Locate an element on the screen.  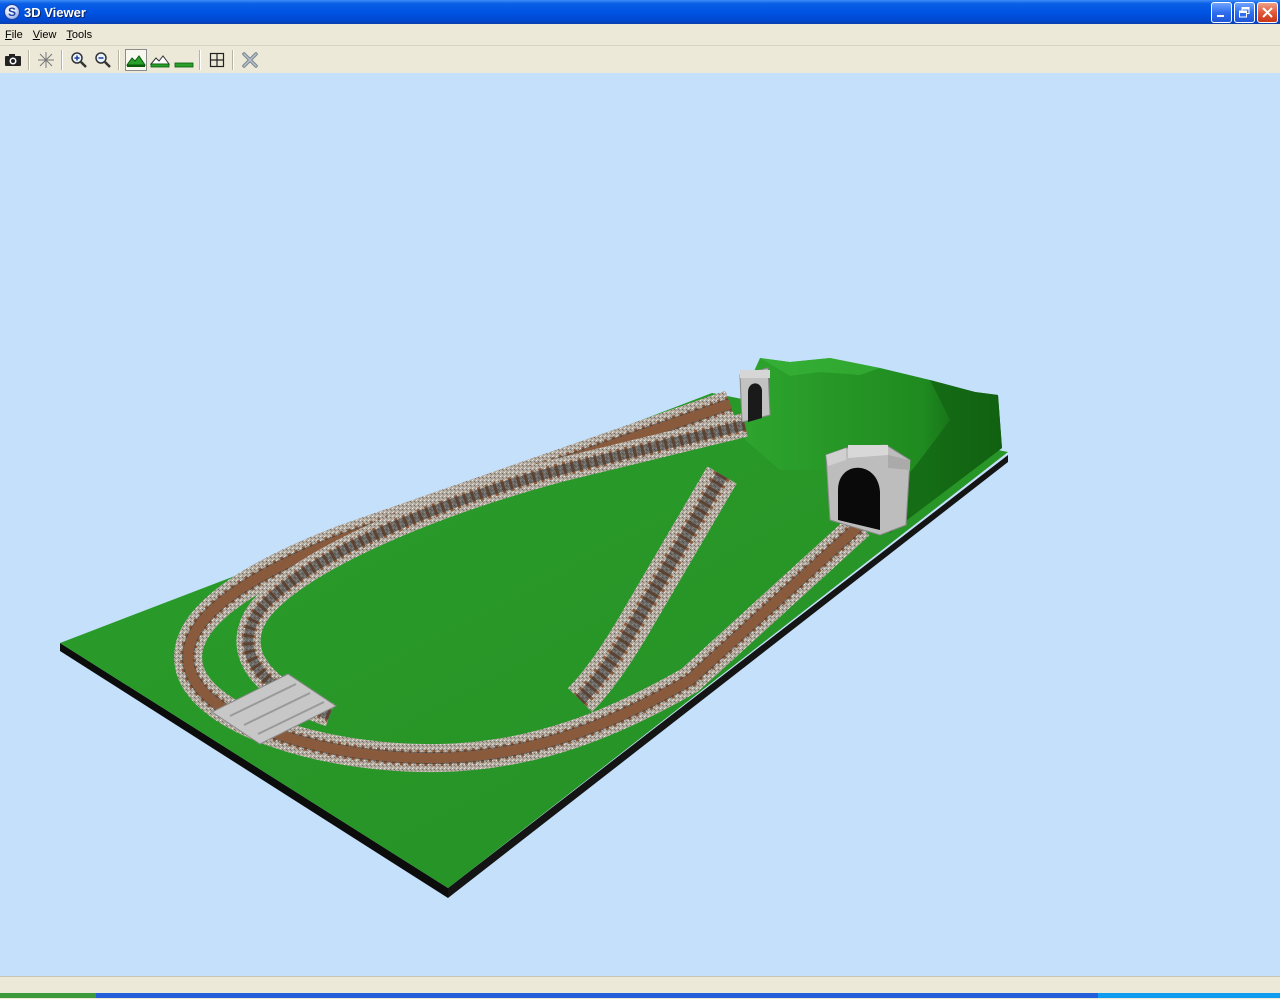
terrain-flat-button is located at coordinates (184, 60).